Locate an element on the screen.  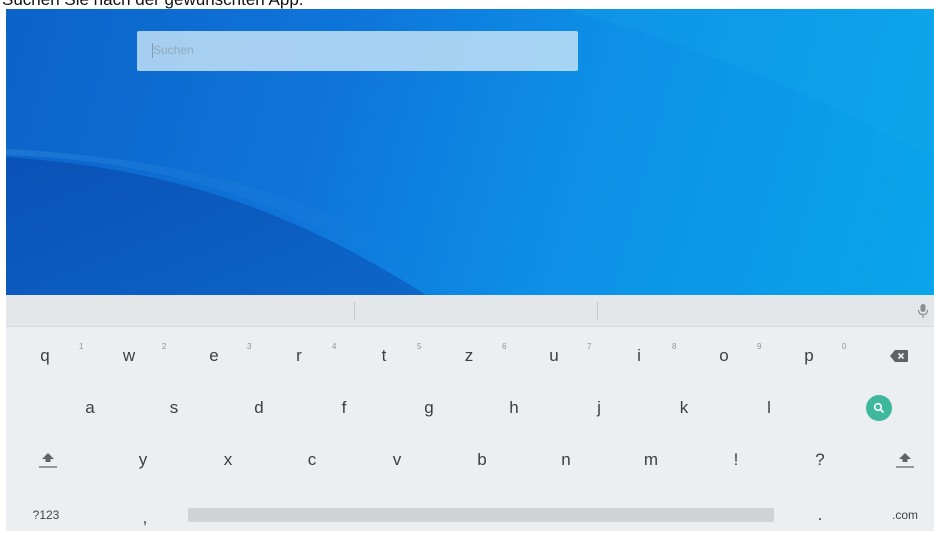
key-hint: 2 is located at coordinates (164, 346).